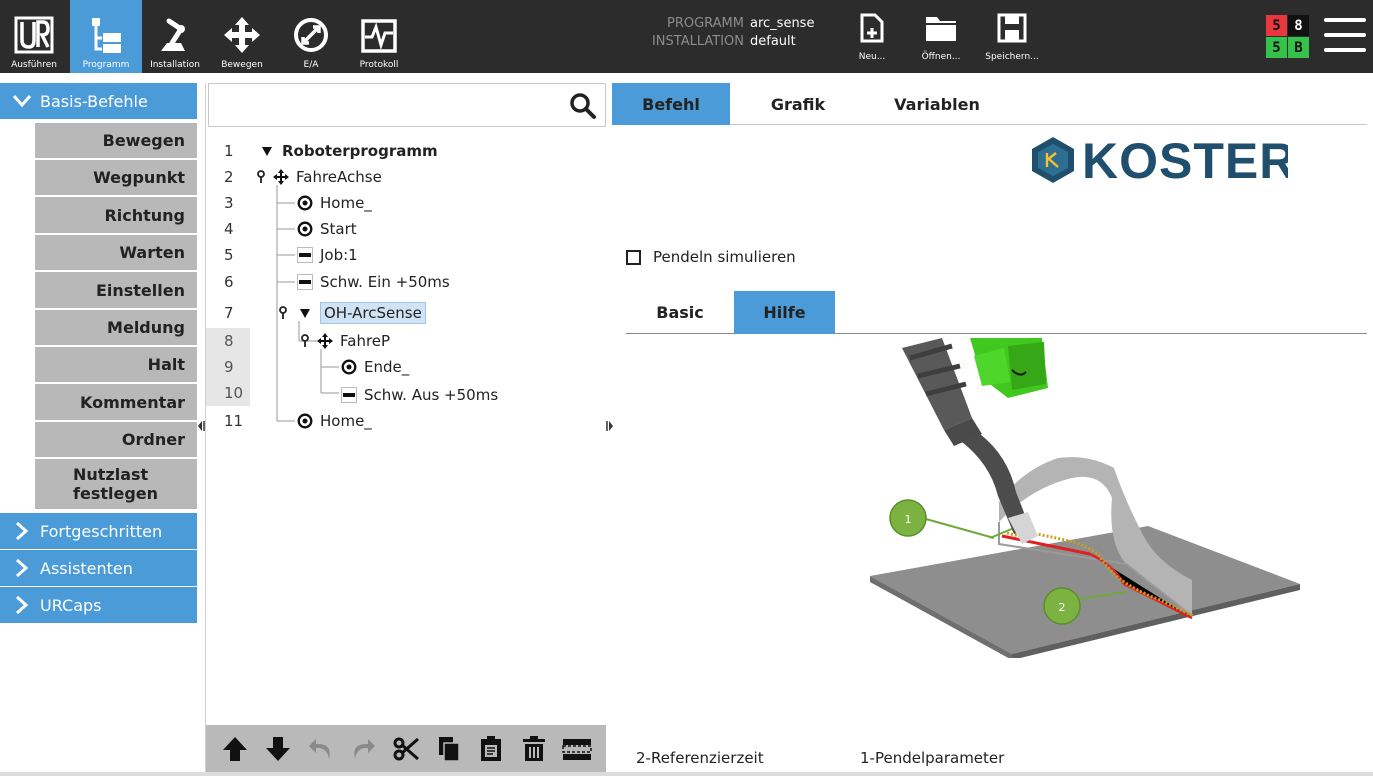 Image resolution: width=1373 pixels, height=776 pixels. I want to click on category-fortgeschritten: Fortgeschritten, so click(98, 531).